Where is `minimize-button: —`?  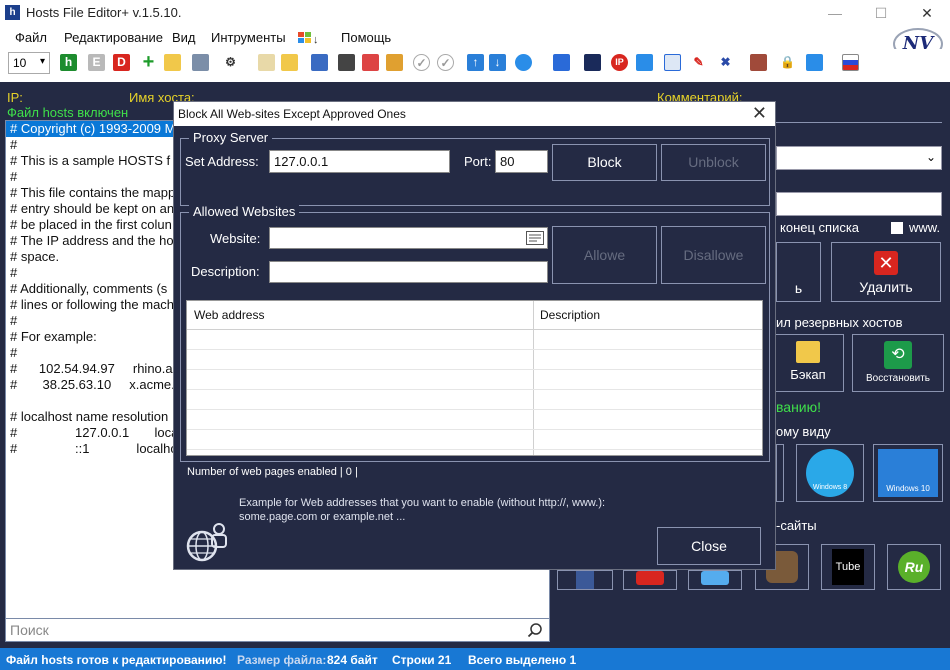 minimize-button: — is located at coordinates (835, 13).